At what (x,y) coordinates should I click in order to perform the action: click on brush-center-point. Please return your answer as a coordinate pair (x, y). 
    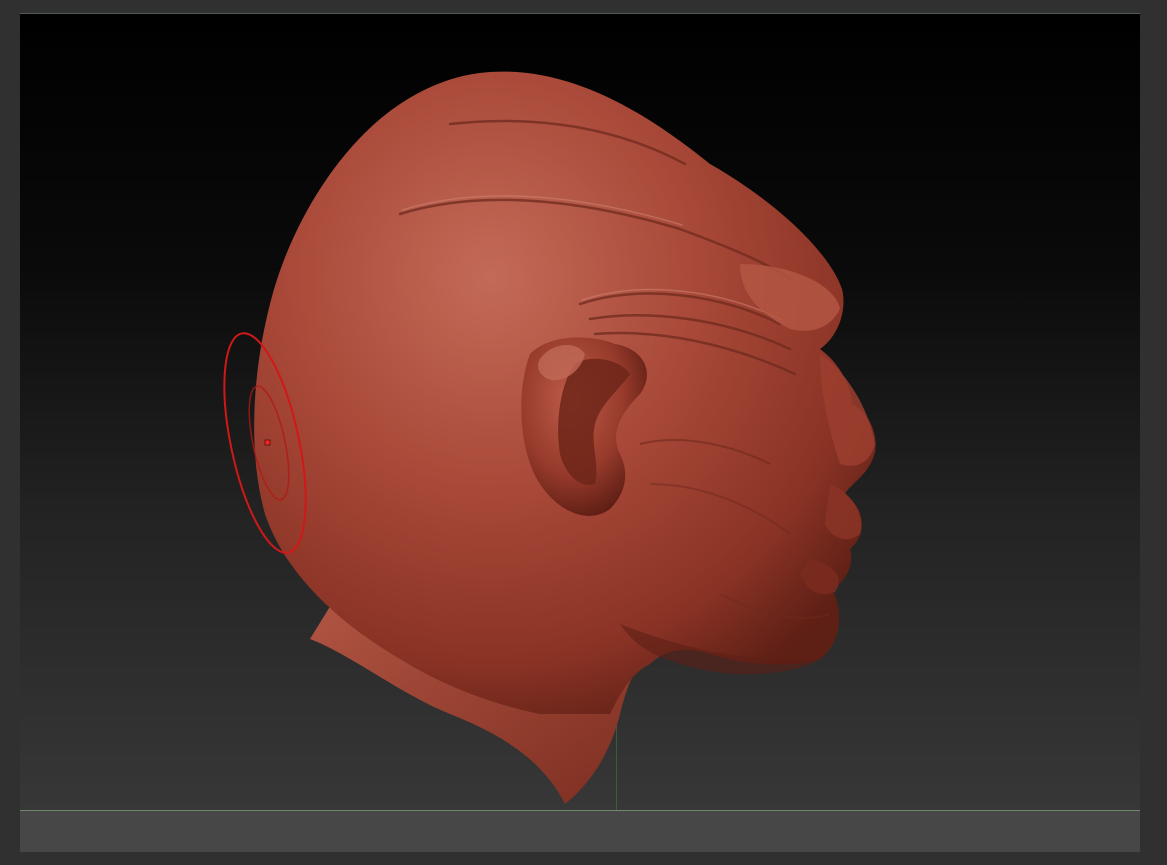
    Looking at the image, I should click on (267, 442).